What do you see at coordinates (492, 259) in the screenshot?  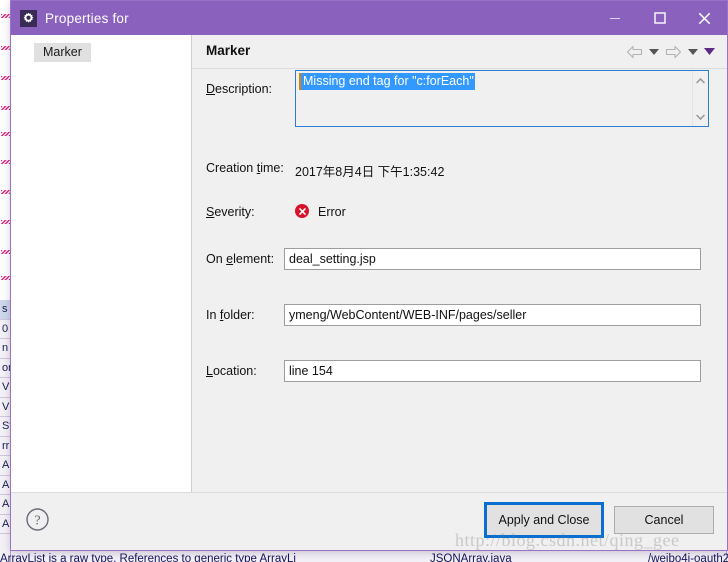 I see `on-element-input` at bounding box center [492, 259].